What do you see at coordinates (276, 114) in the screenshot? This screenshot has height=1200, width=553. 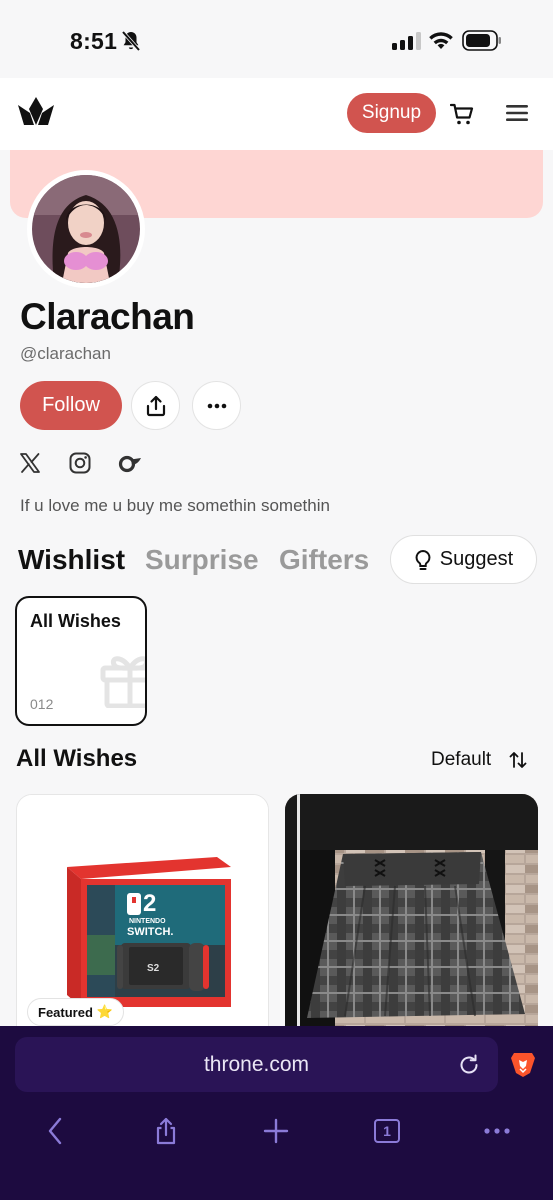 I see `app-header: Signup` at bounding box center [276, 114].